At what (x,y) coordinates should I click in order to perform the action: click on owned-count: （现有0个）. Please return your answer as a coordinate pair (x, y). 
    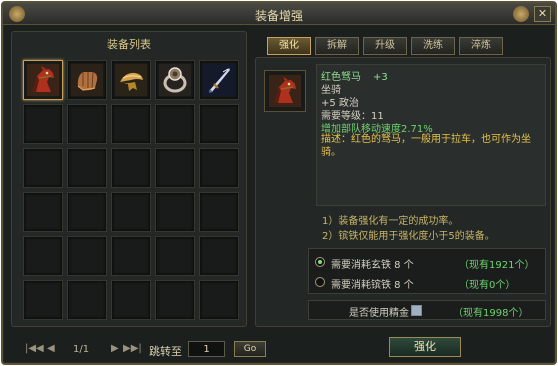
    Looking at the image, I should click on (487, 285).